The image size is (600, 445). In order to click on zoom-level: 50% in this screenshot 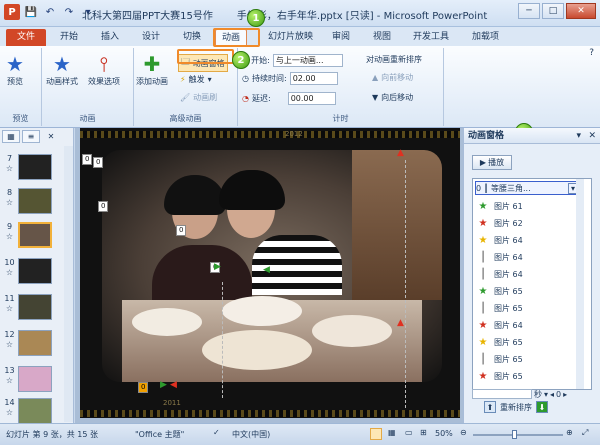, I will do `click(444, 433)`.